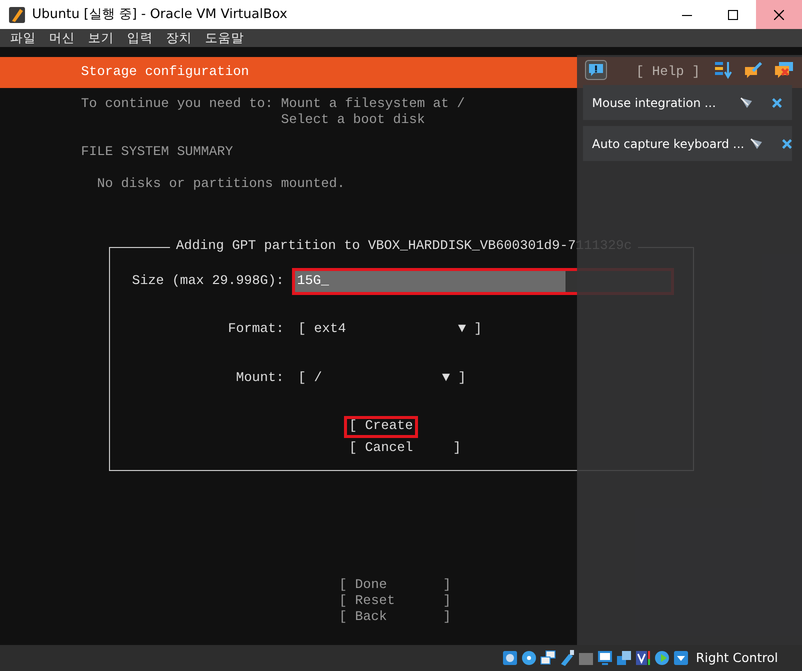 The image size is (802, 671). What do you see at coordinates (405, 449) in the screenshot?
I see `dialog-button: [ Cancel ]` at bounding box center [405, 449].